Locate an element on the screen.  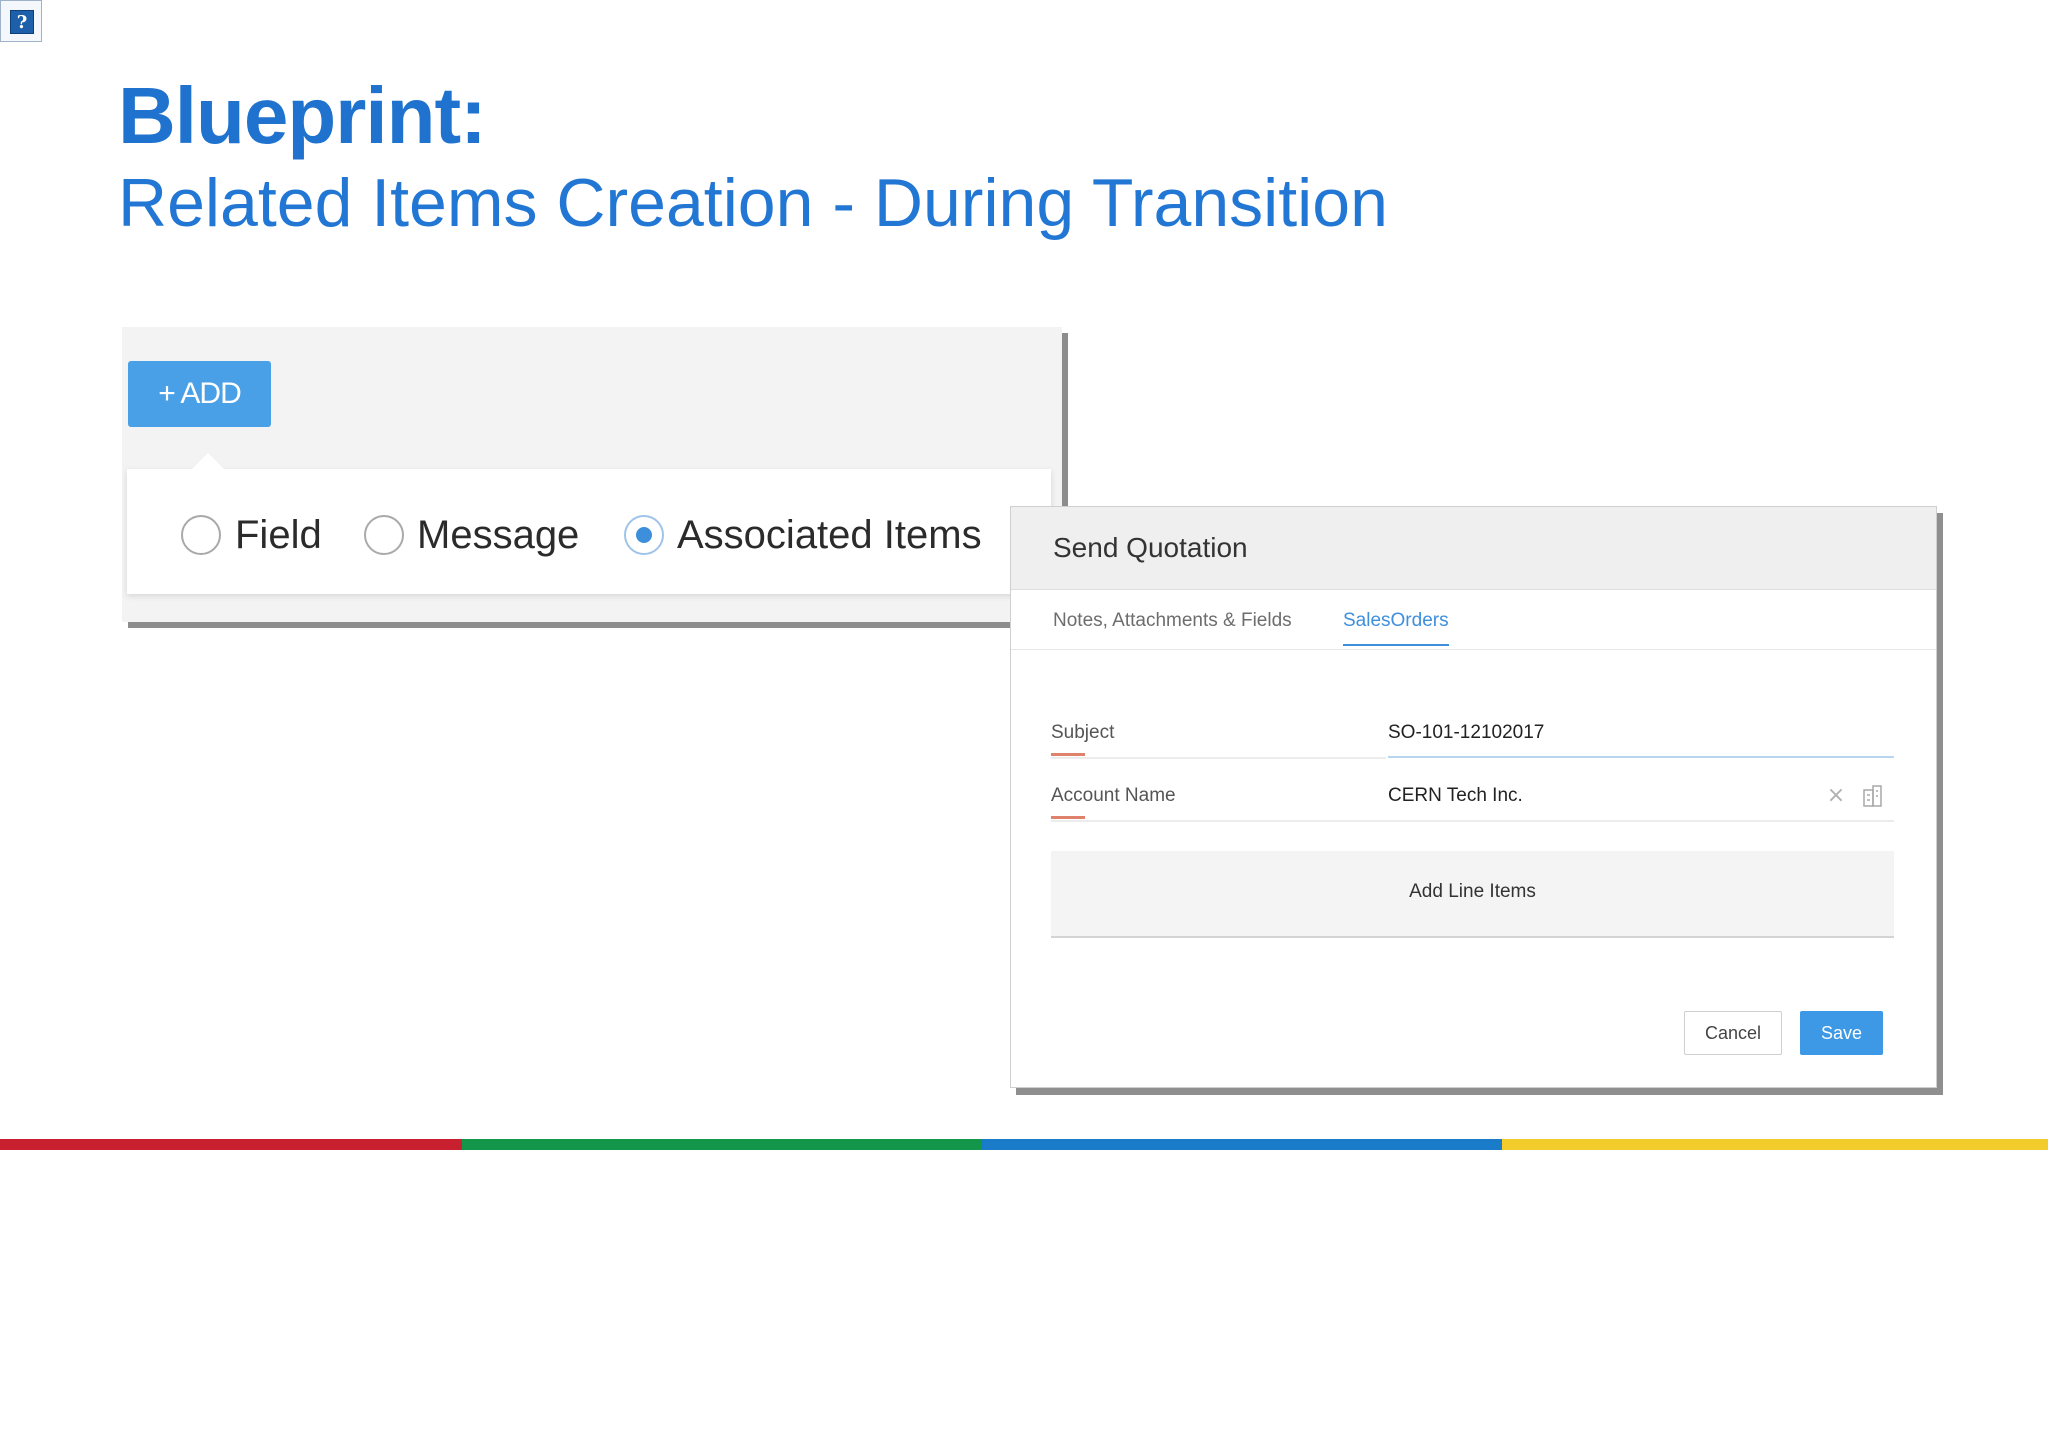
footer-stripe-green is located at coordinates (722, 1144).